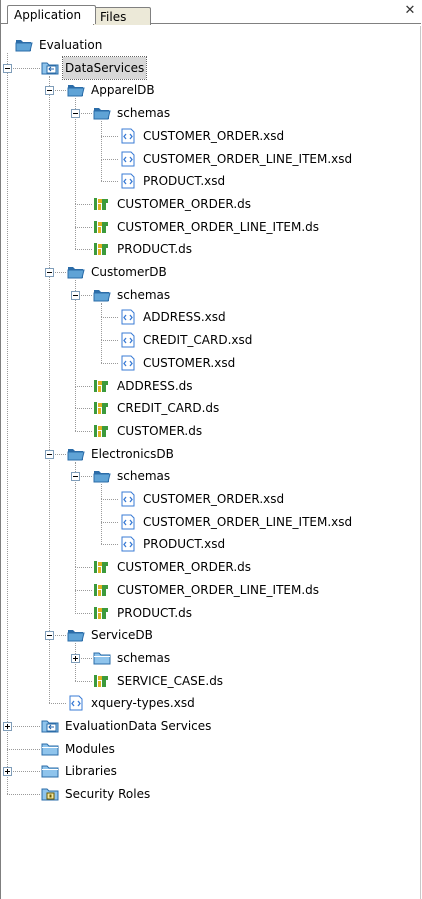  Describe the element at coordinates (122, 16) in the screenshot. I see `tab-files: Files` at that location.